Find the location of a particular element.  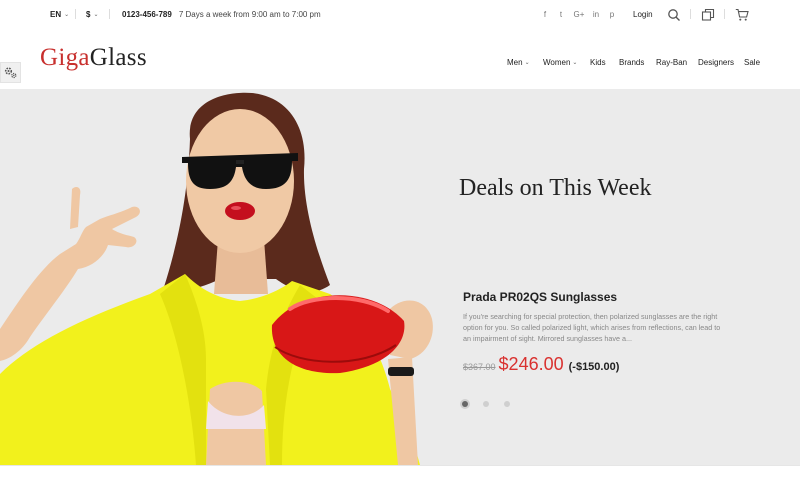

language-label: EN is located at coordinates (56, 14).